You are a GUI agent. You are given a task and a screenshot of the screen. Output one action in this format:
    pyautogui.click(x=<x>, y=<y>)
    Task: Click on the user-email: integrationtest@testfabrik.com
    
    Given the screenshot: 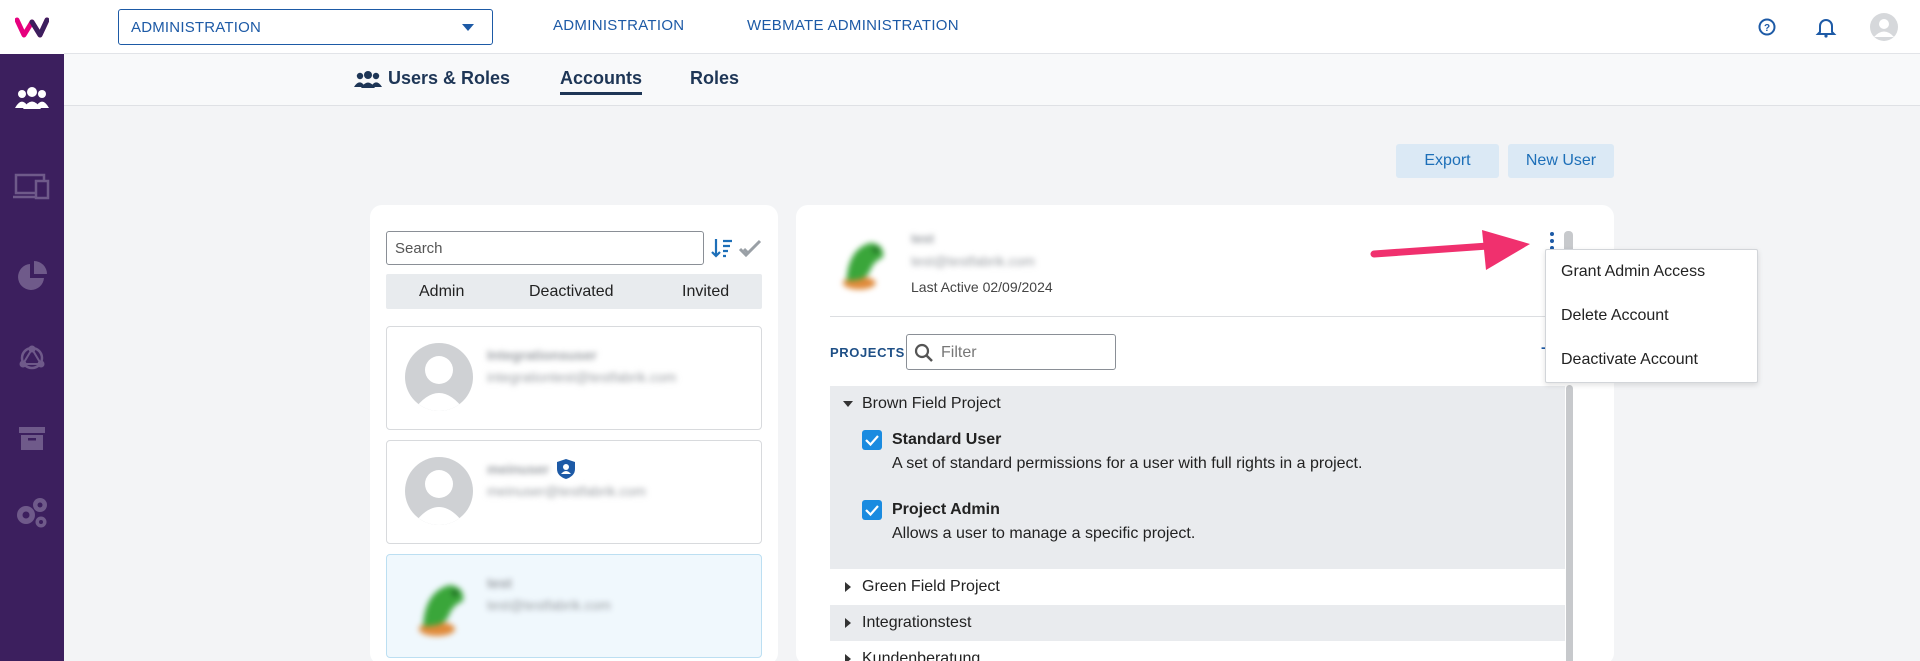 What is the action you would take?
    pyautogui.click(x=582, y=377)
    